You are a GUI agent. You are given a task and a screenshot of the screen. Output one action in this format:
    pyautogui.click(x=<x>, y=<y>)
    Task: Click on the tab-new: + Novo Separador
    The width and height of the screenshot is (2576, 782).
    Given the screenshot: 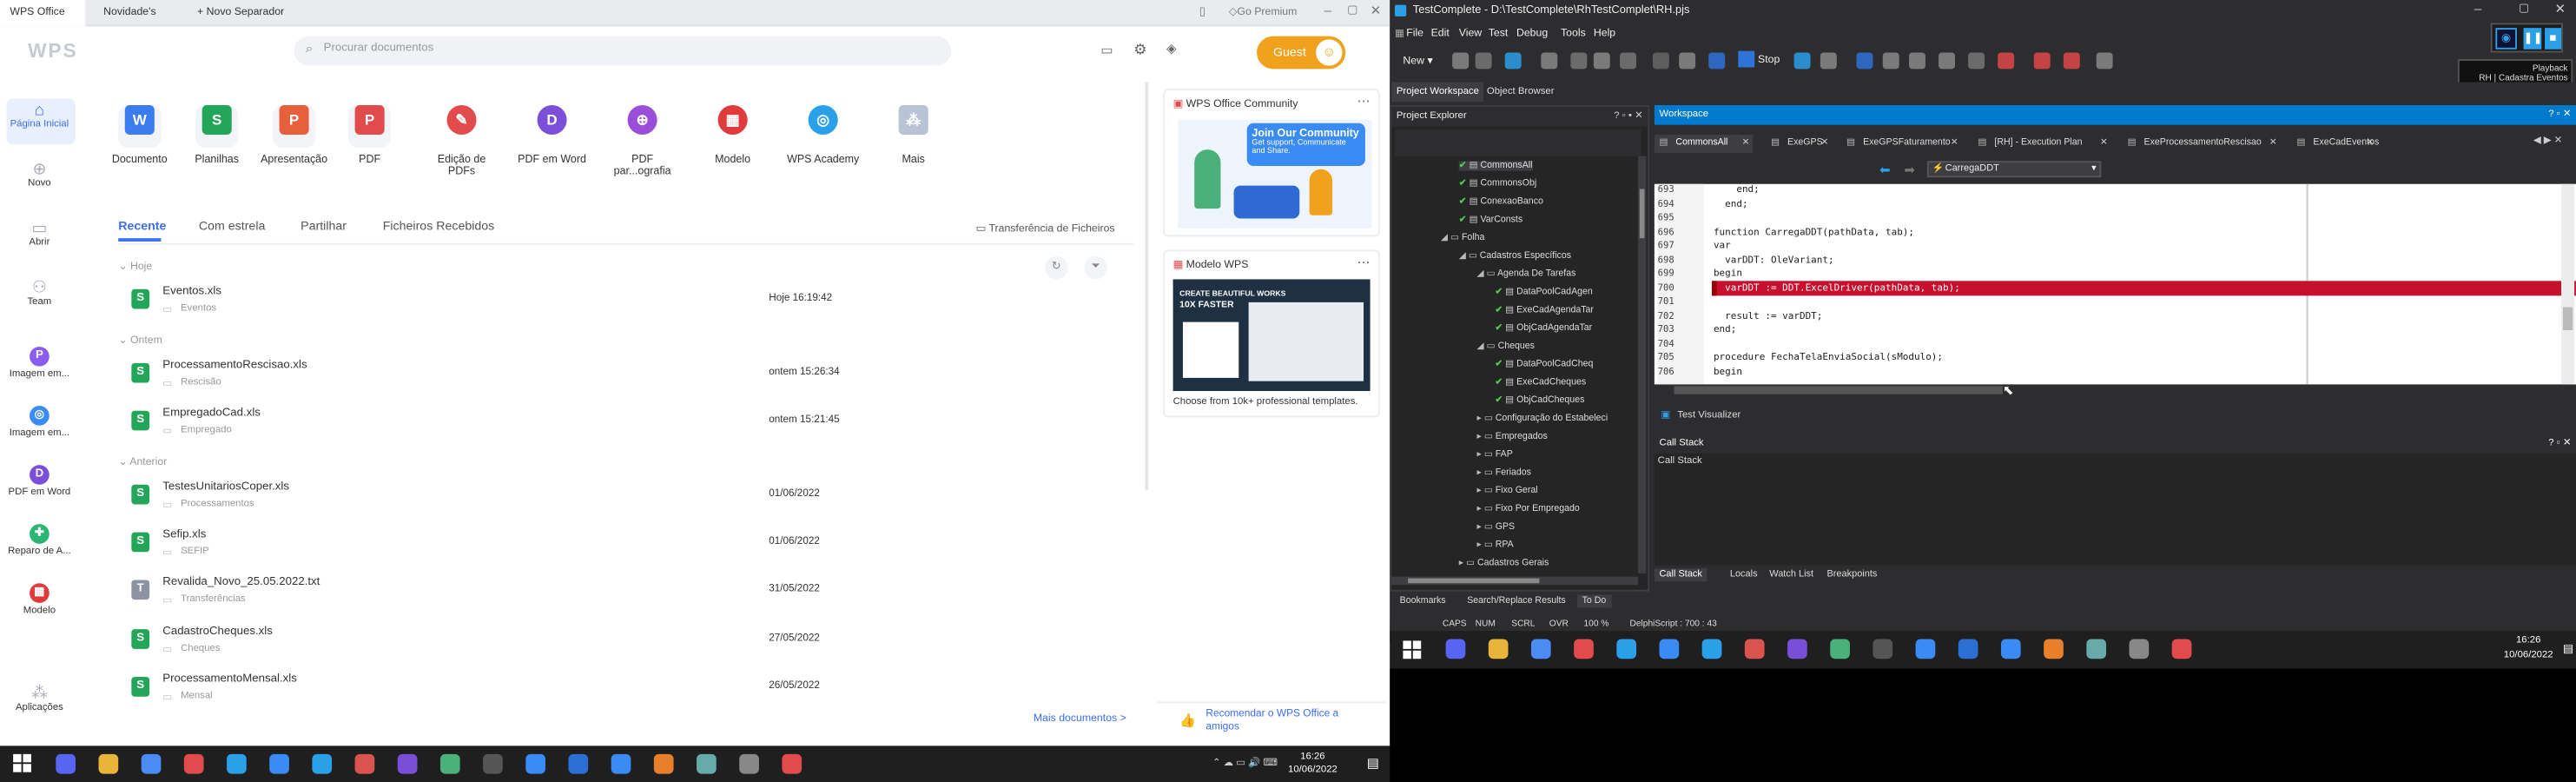 What is the action you would take?
    pyautogui.click(x=250, y=13)
    